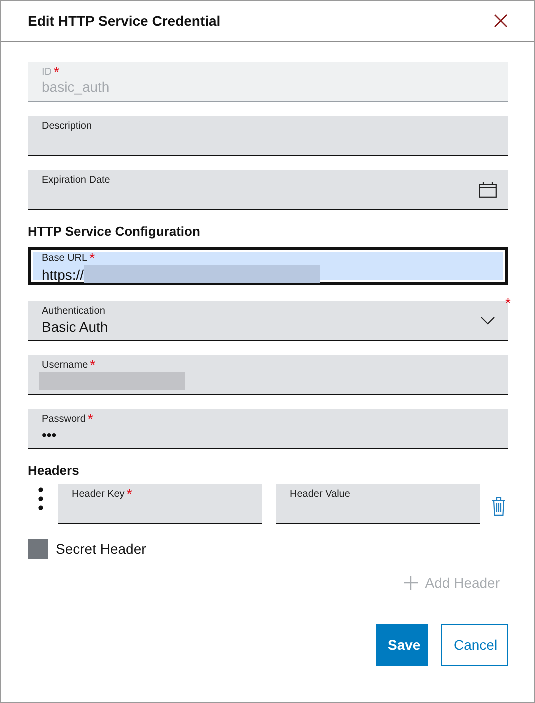  Describe the element at coordinates (75, 327) in the screenshot. I see `field-value: Basic Auth` at that location.